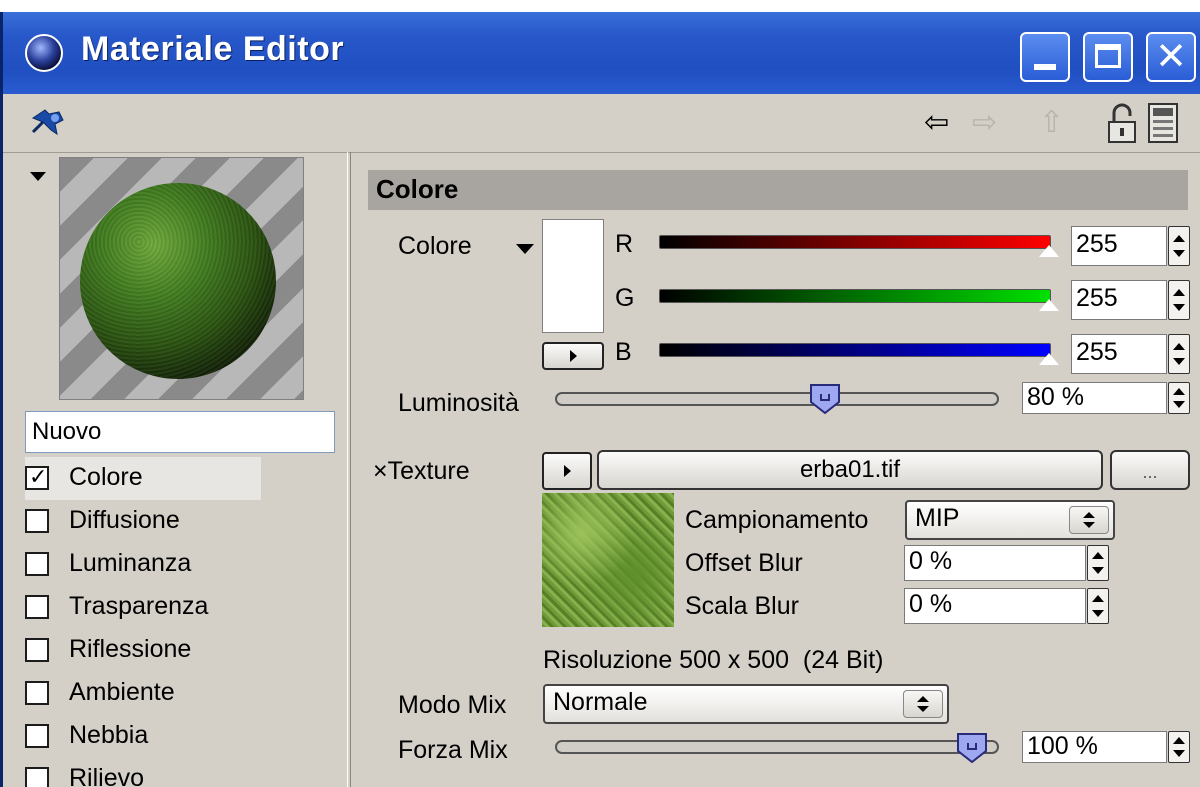 The height and width of the screenshot is (787, 1200). Describe the element at coordinates (1163, 123) in the screenshot. I see `calculator-icon` at that location.